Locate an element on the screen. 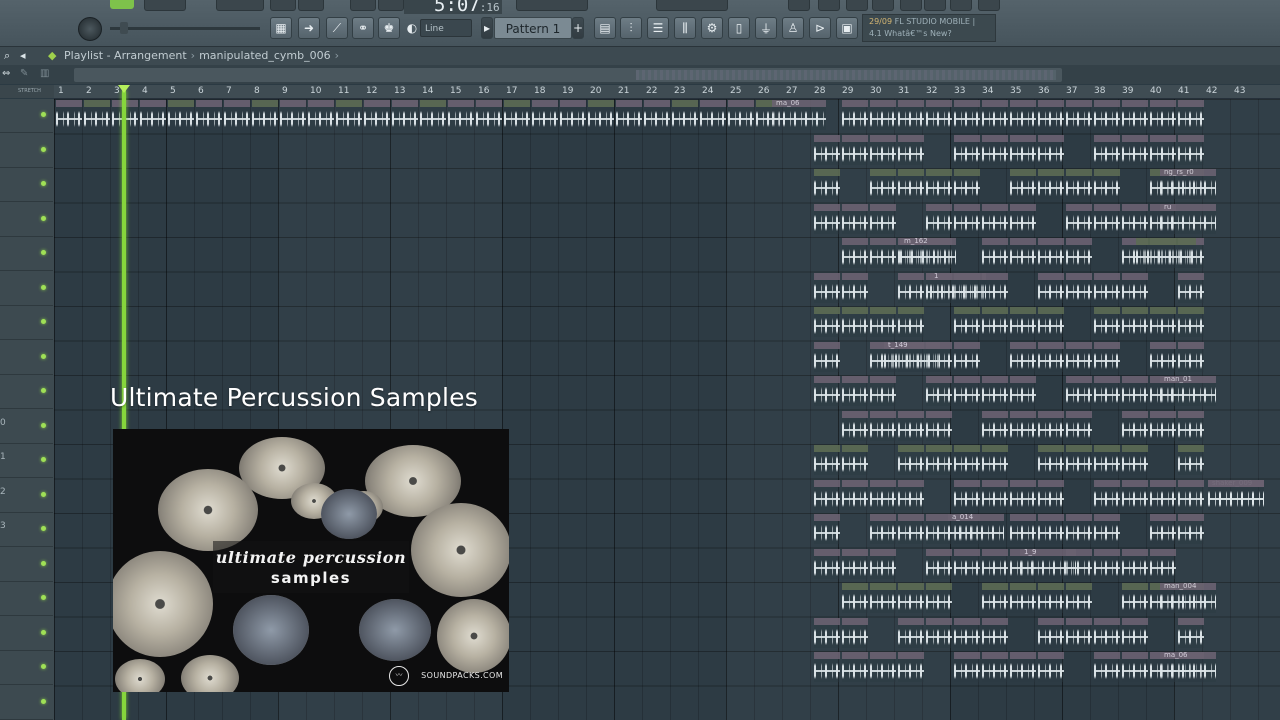  person-icon: ♙ is located at coordinates (793, 28).